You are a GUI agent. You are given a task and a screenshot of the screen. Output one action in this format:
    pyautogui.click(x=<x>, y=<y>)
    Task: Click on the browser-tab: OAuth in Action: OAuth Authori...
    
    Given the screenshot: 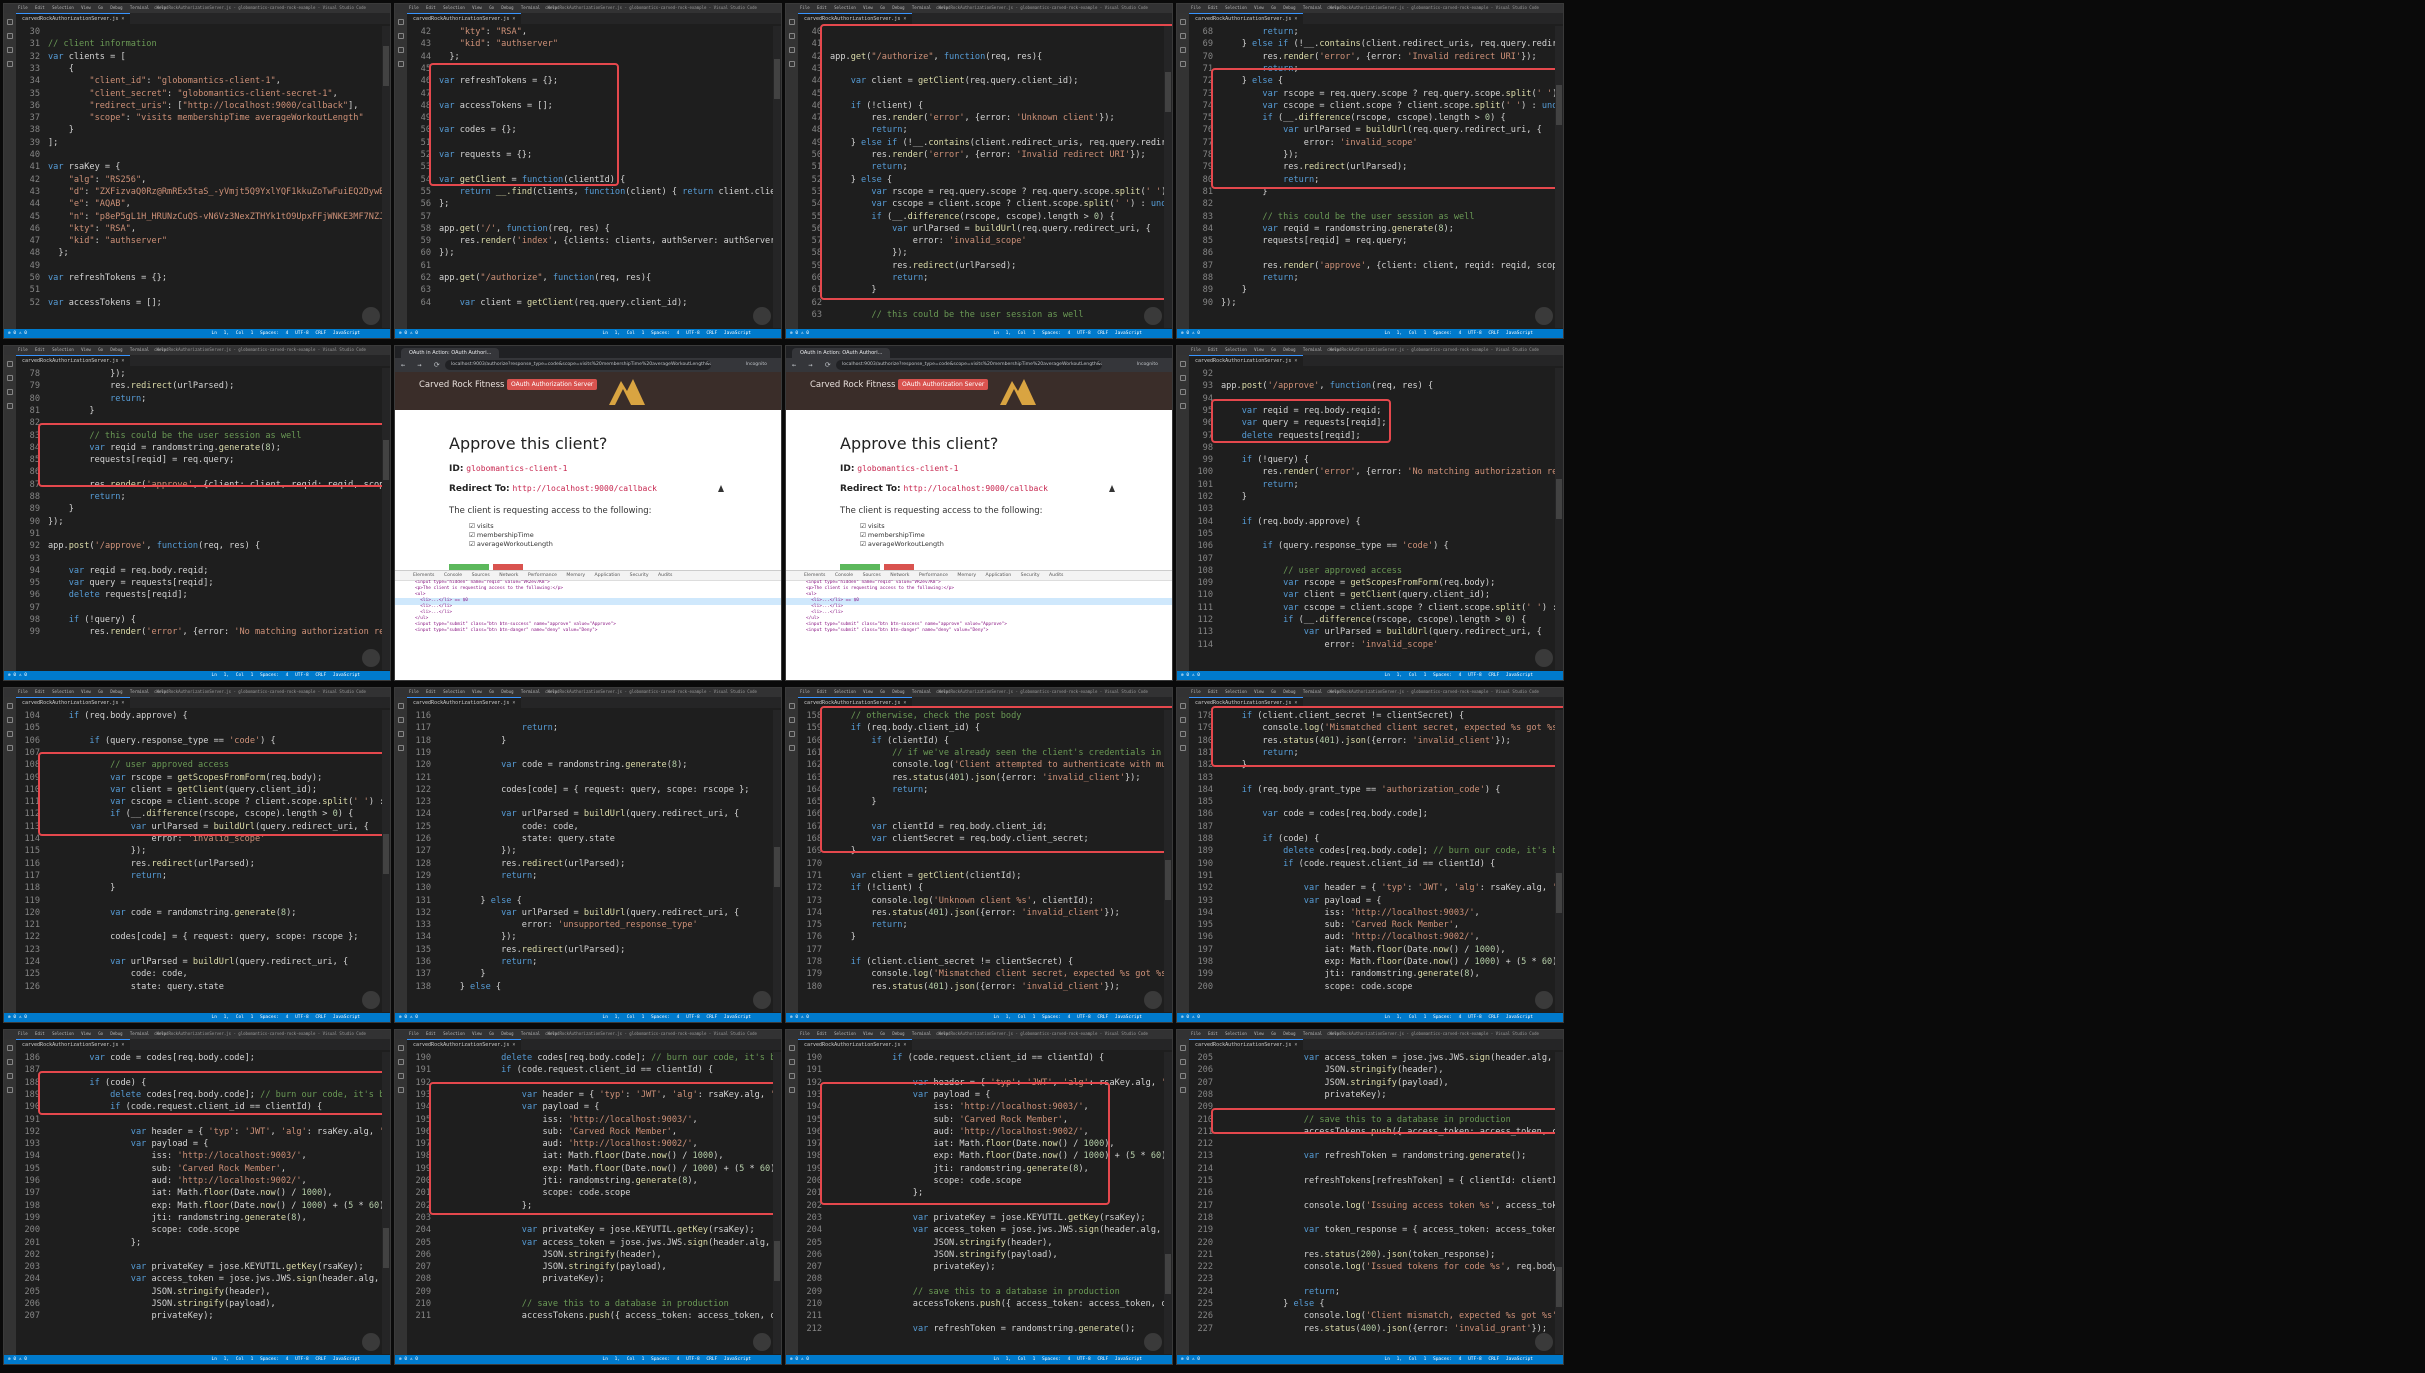 What is the action you would take?
    pyautogui.click(x=841, y=353)
    